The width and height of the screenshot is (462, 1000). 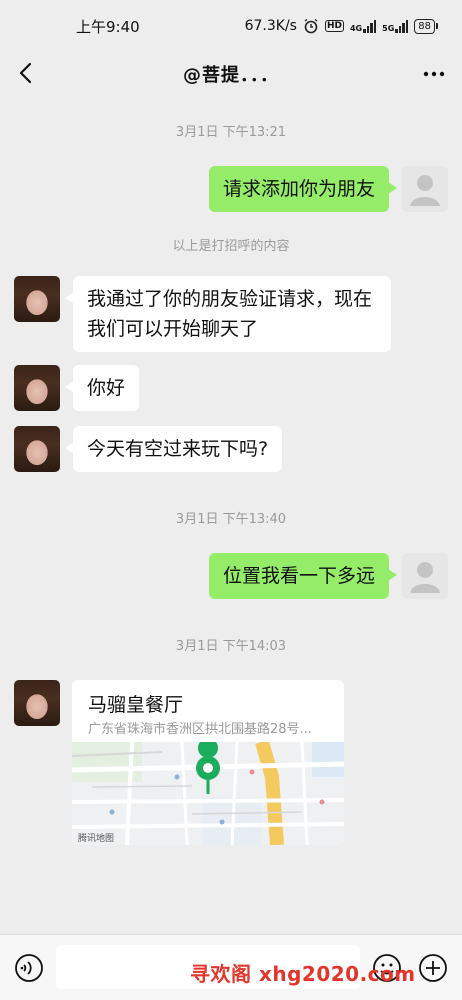 I want to click on outgoing-message: 请求添加你为朋友, so click(x=303, y=189).